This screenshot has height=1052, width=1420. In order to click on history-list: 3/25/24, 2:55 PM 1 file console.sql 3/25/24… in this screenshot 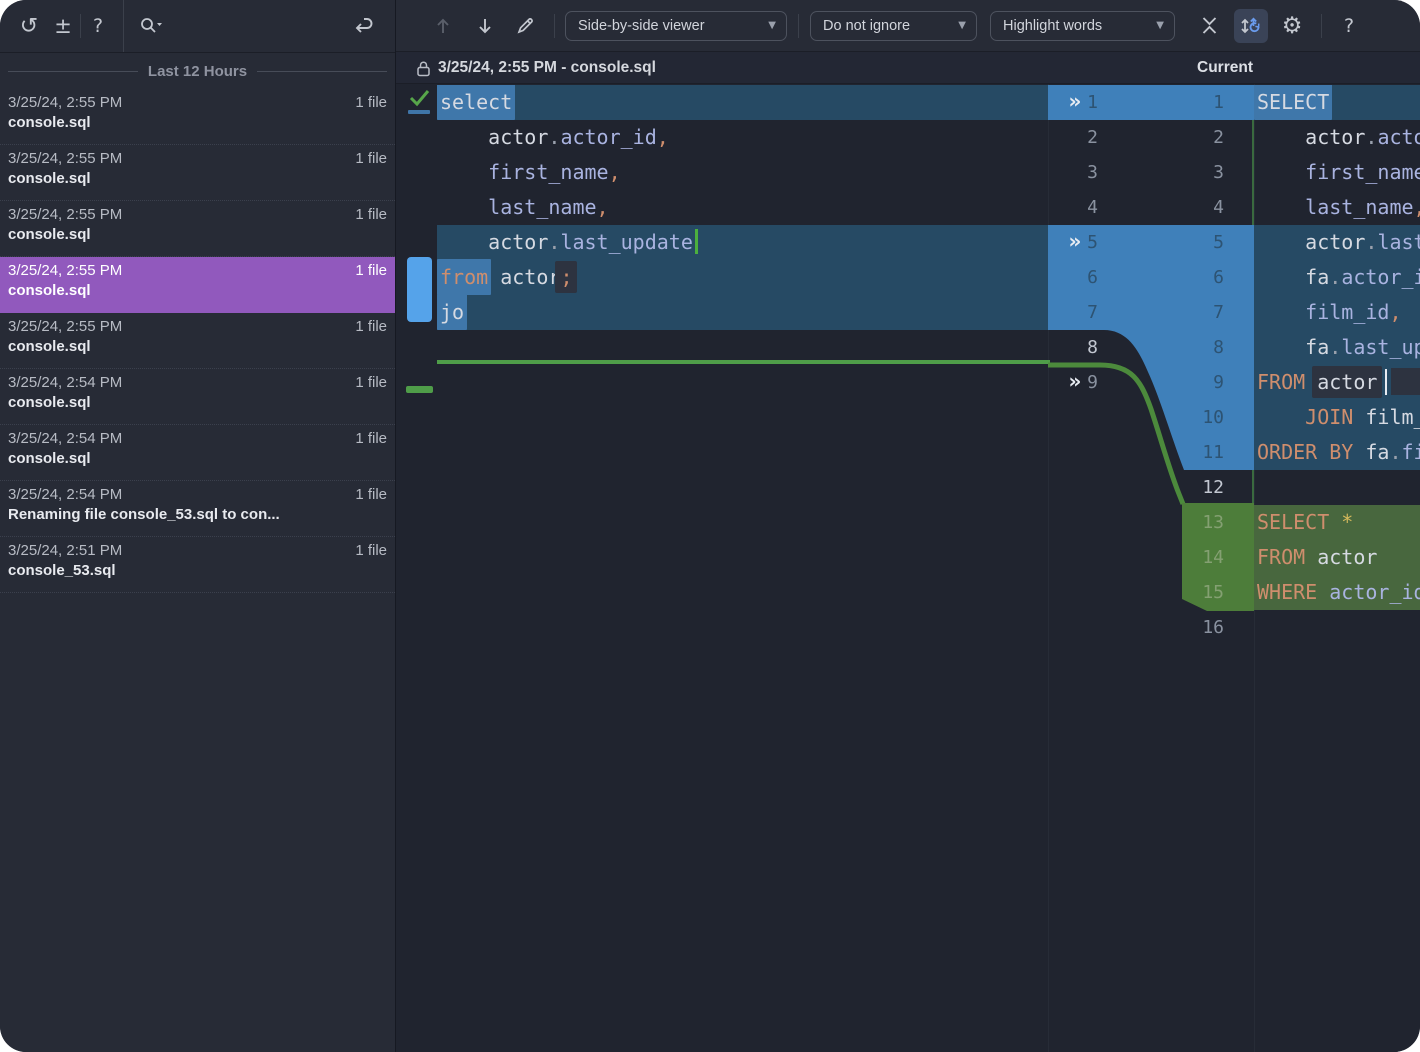, I will do `click(197, 341)`.